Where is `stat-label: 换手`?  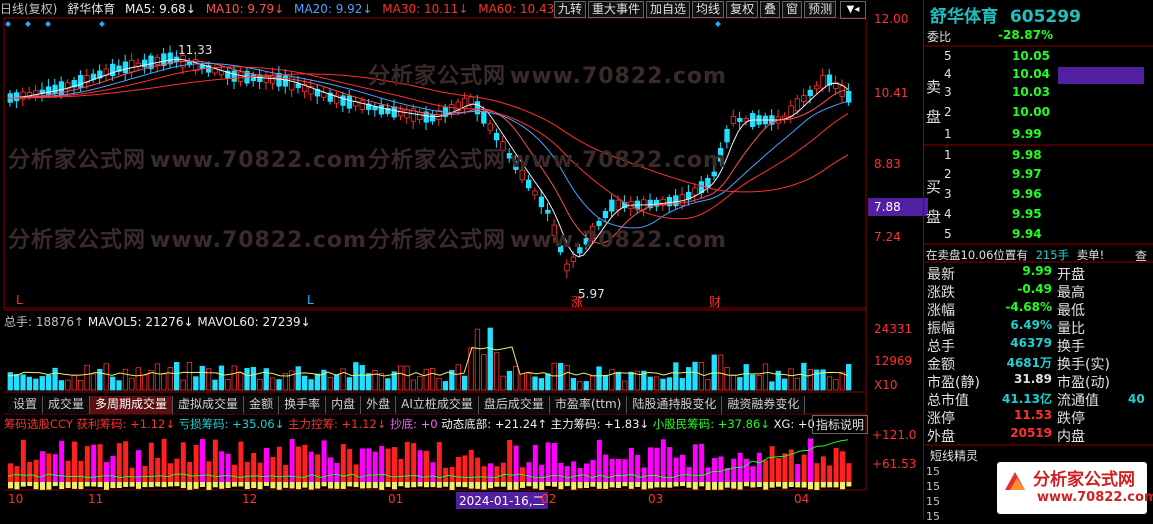
stat-label: 换手 is located at coordinates (1071, 347).